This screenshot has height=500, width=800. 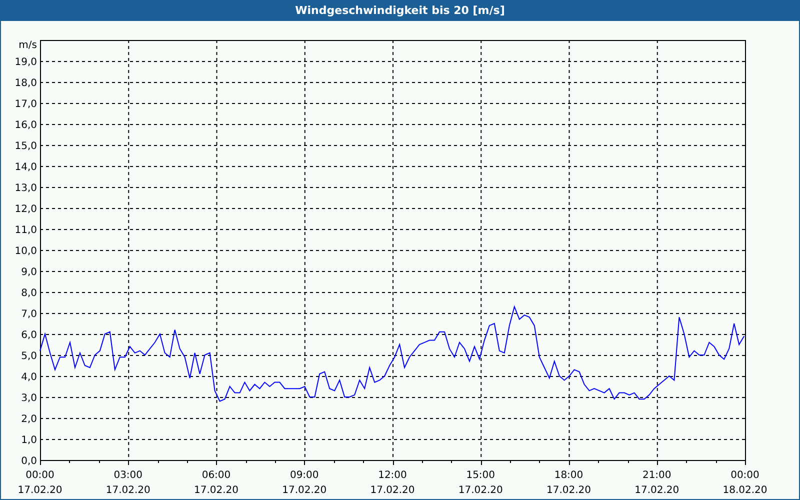 I want to click on x-axis-label: 21:00, so click(x=657, y=475).